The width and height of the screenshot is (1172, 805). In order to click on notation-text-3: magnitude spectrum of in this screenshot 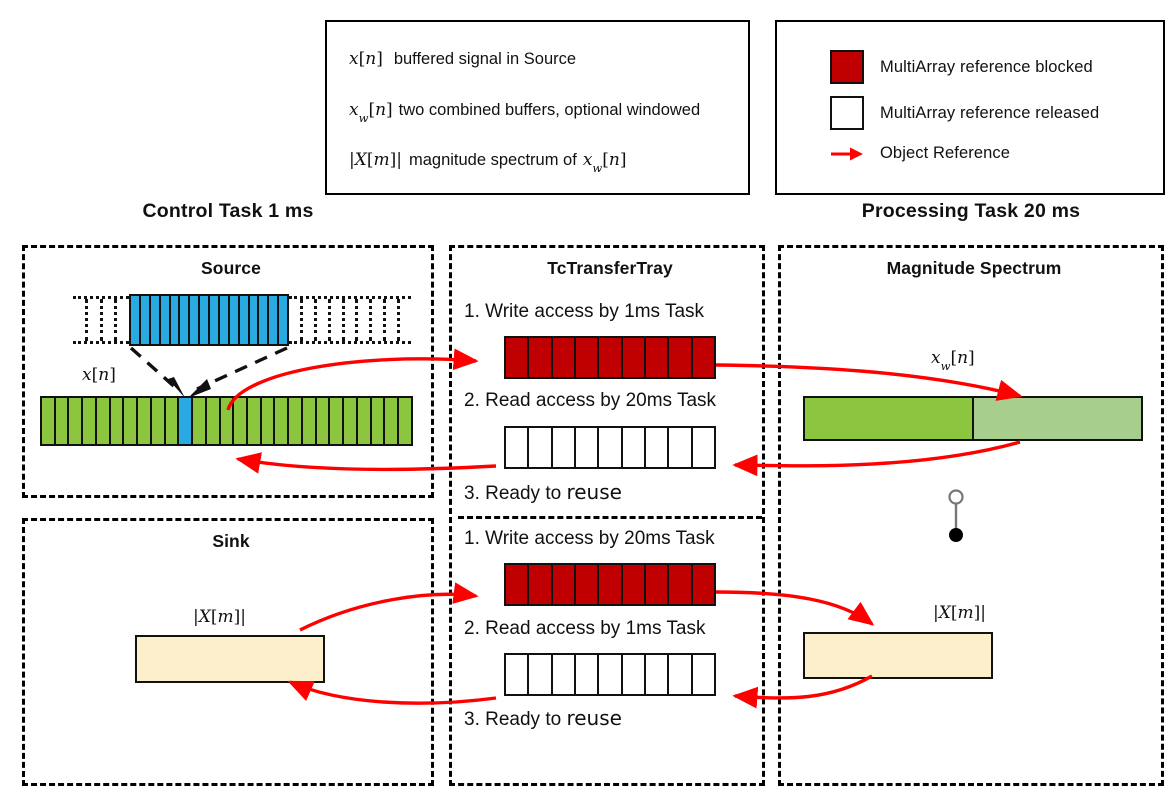, I will do `click(492, 160)`.